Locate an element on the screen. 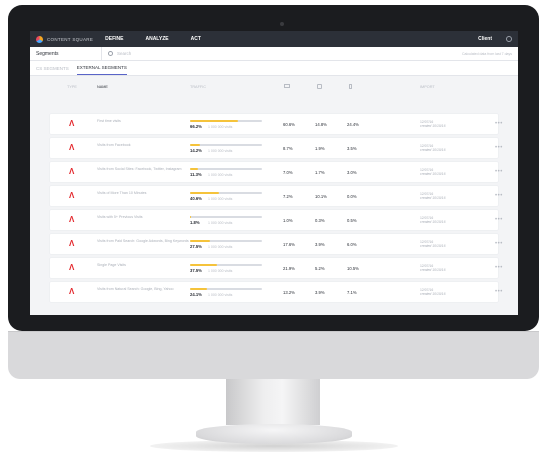 The image size is (547, 463). desktop-share: 7.2% is located at coordinates (288, 196).